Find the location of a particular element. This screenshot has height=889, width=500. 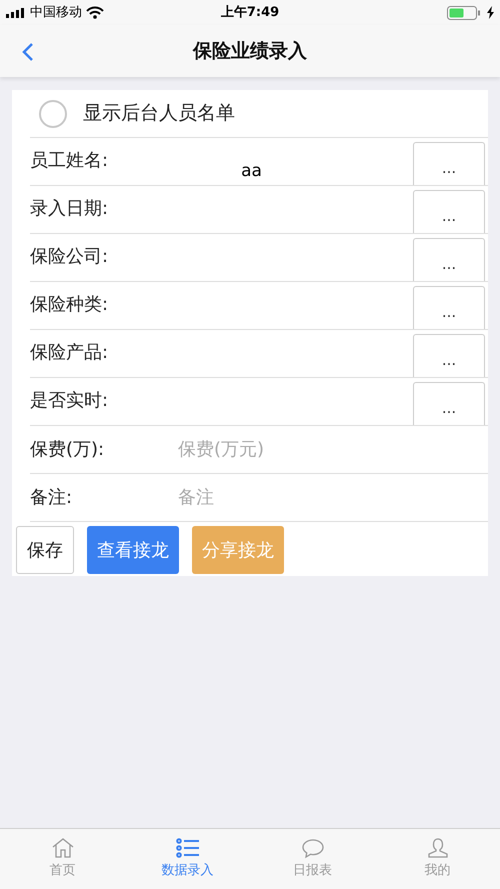

field-label: 保险种类: is located at coordinates (70, 305).